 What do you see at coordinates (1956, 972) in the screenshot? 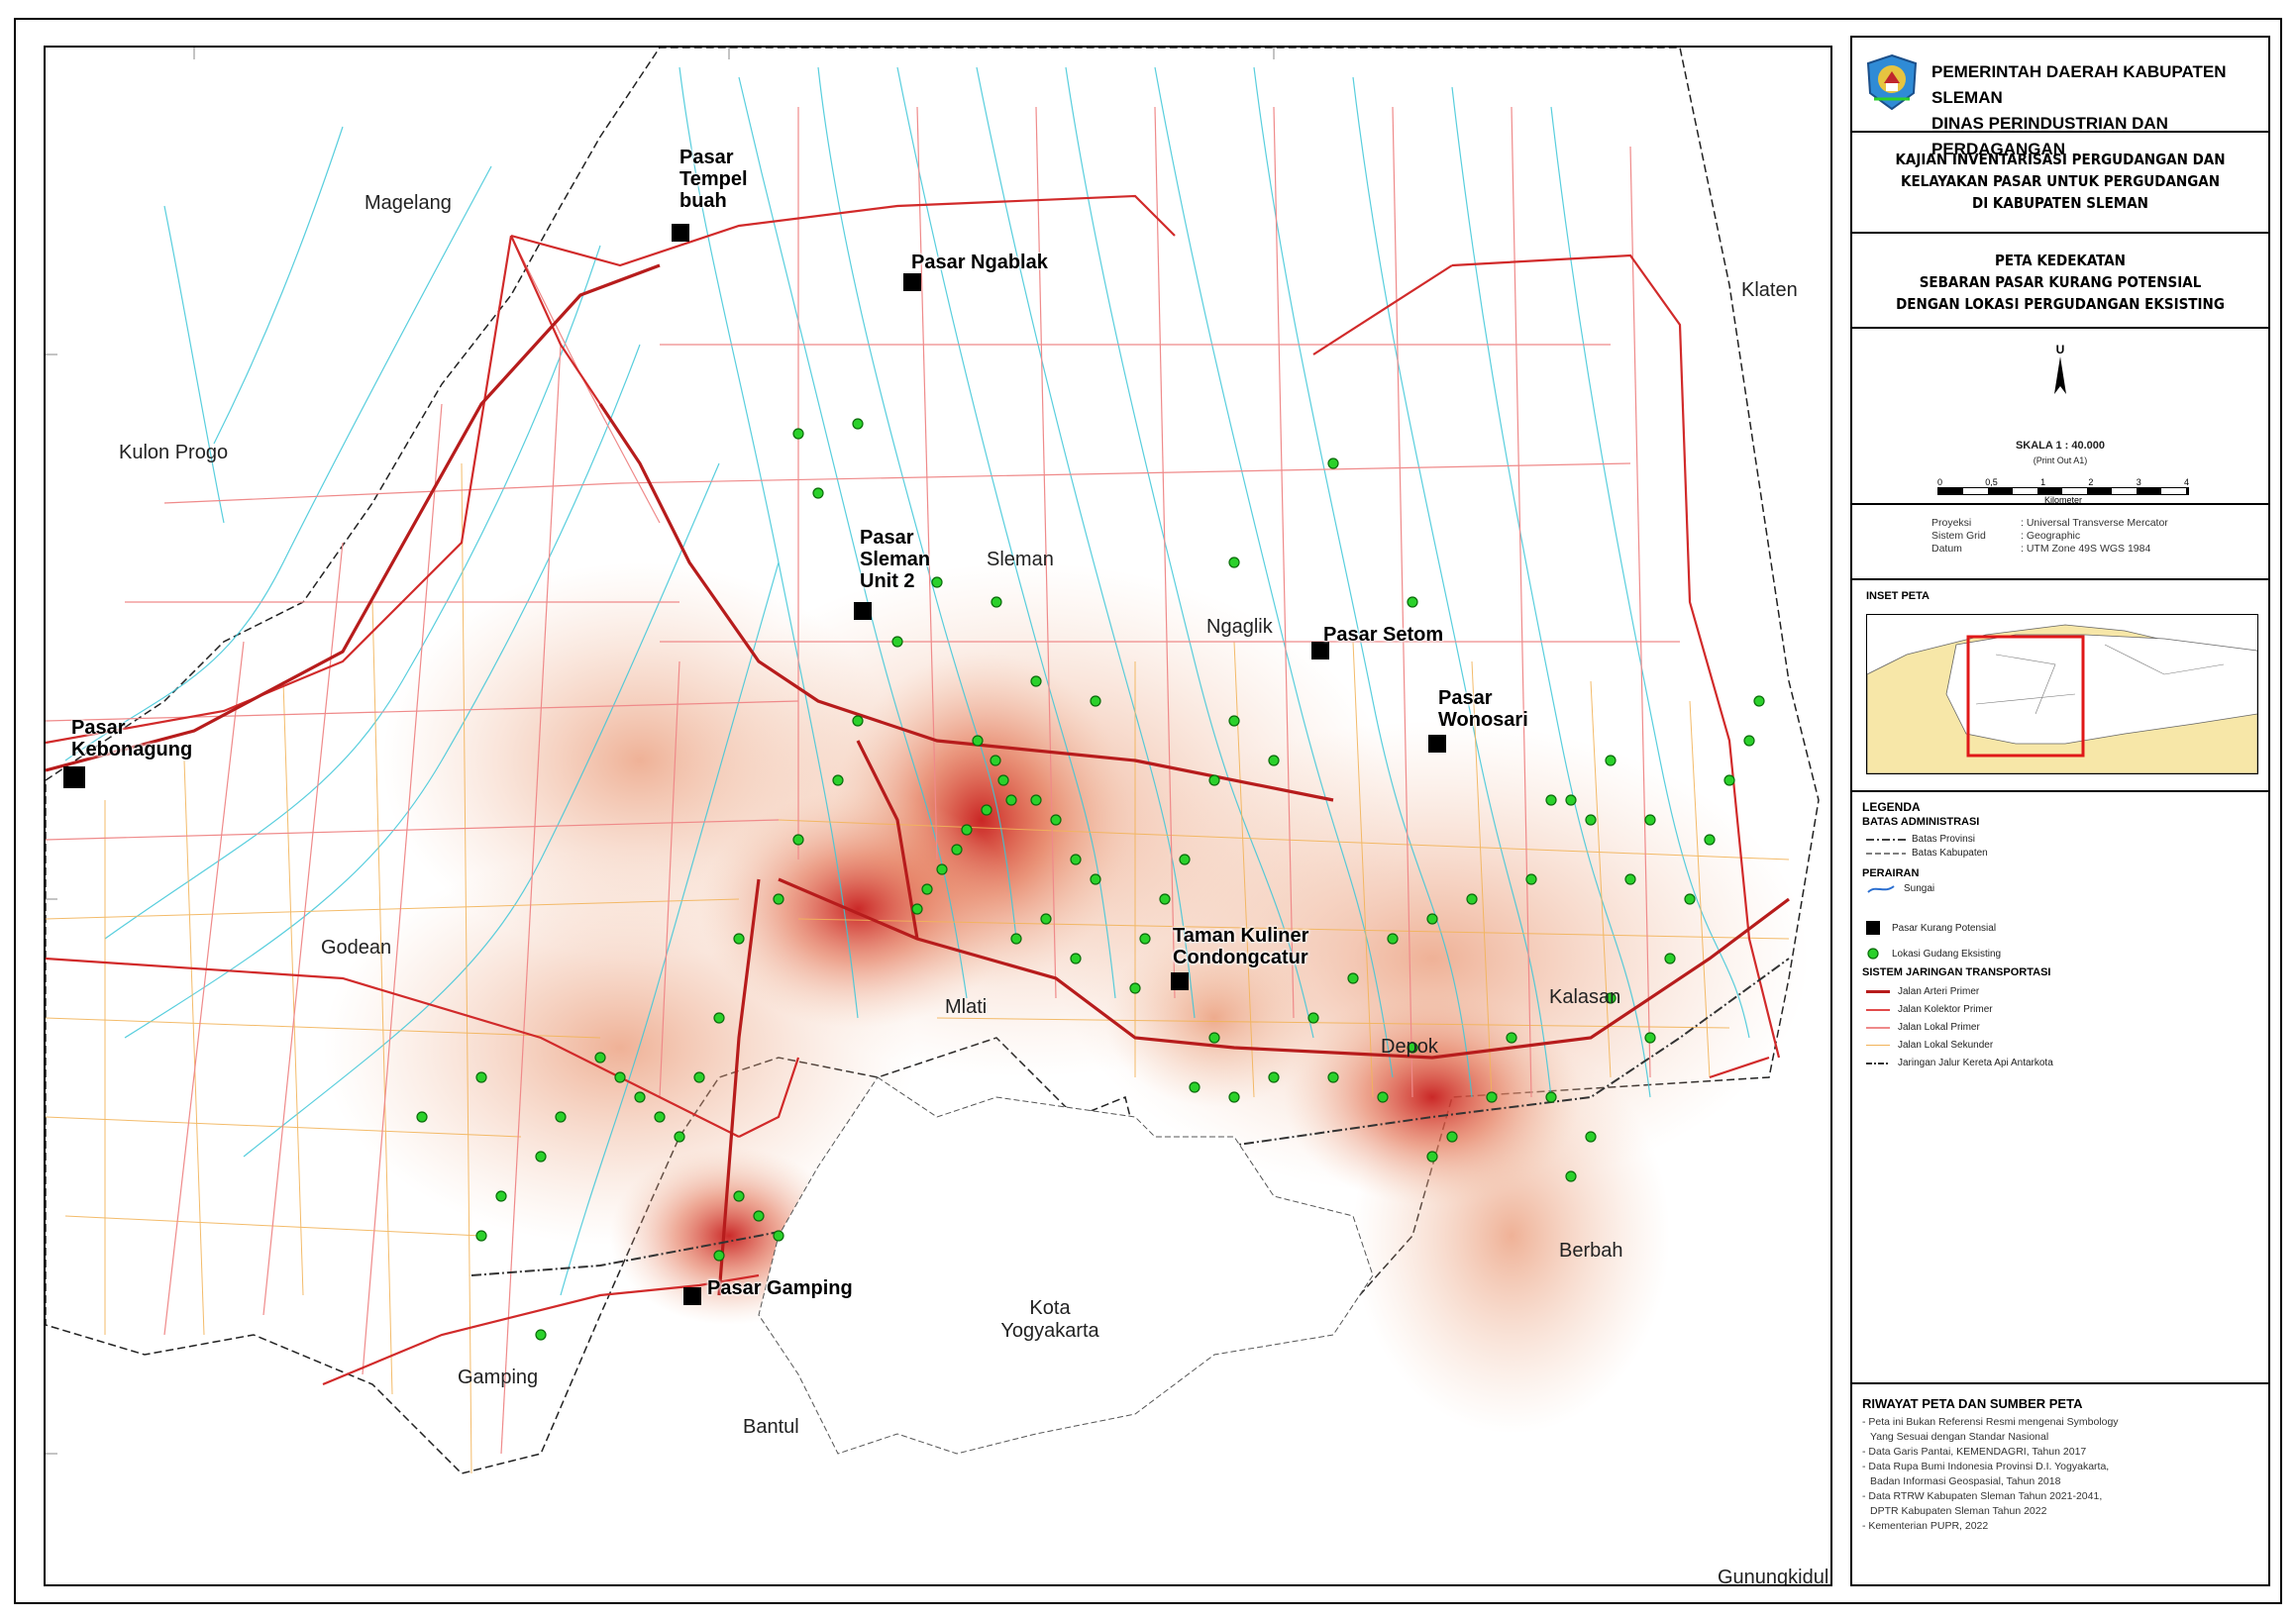
I see `legend-transport-title: SISTEM JARINGAN TRANSPORTASI` at bounding box center [1956, 972].